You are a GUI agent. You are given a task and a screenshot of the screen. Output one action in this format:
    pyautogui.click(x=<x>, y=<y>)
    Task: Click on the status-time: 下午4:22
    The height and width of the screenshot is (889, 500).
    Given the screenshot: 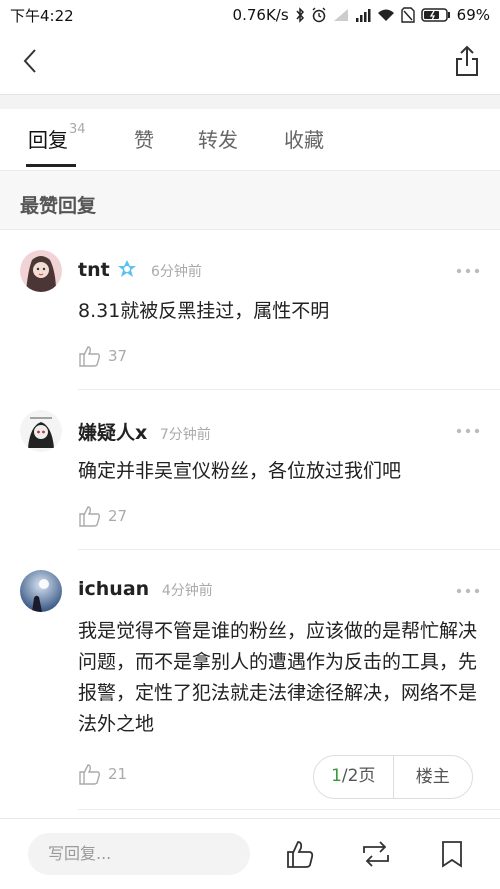 What is the action you would take?
    pyautogui.click(x=42, y=15)
    